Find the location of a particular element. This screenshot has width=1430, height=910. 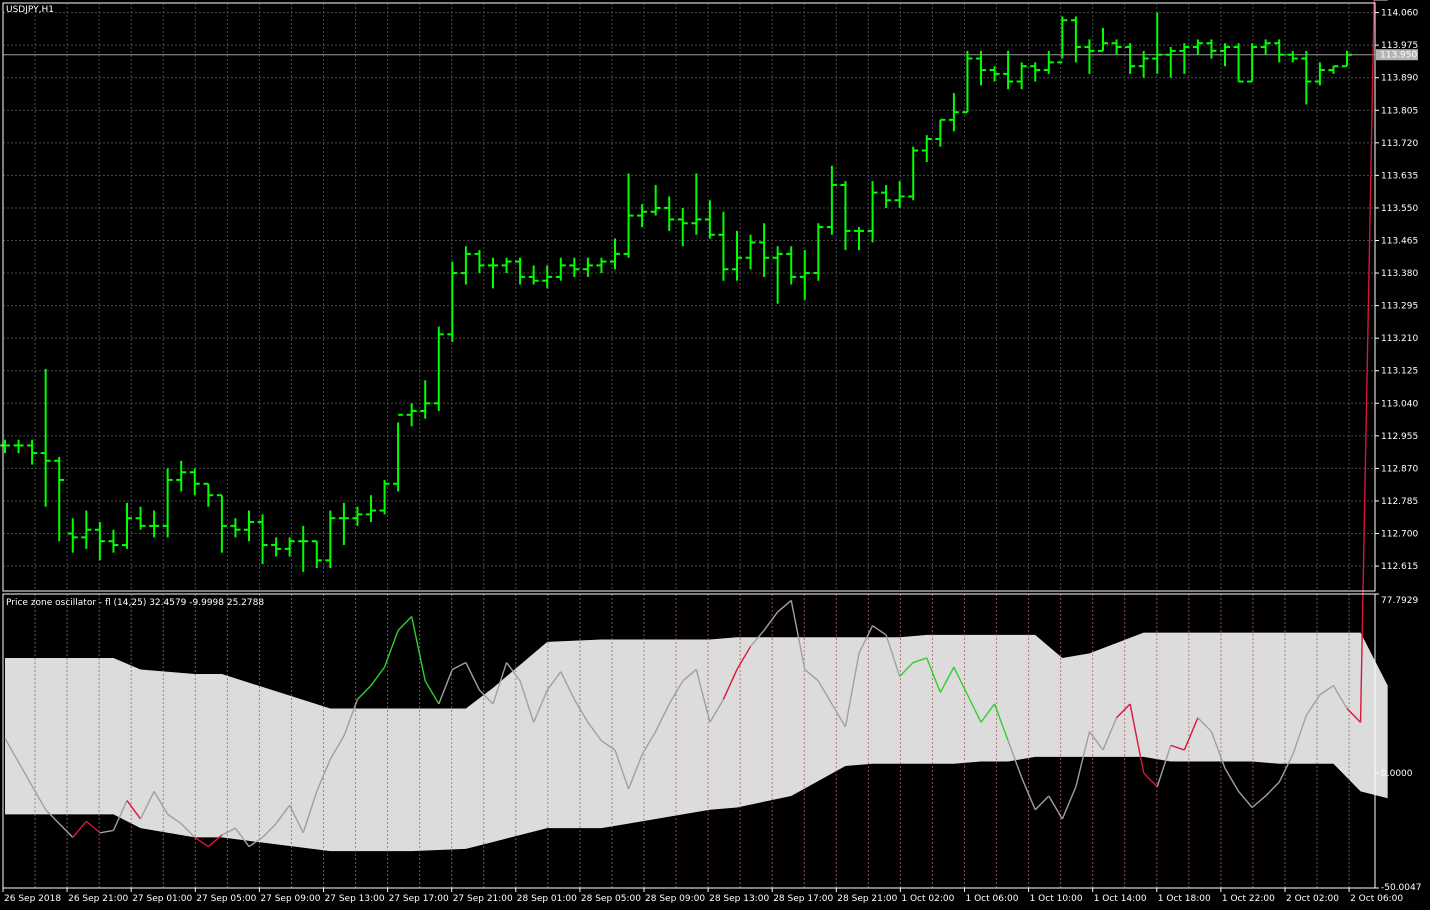

x-tick-label: 1 Oct 10:00 is located at coordinates (1056, 899).